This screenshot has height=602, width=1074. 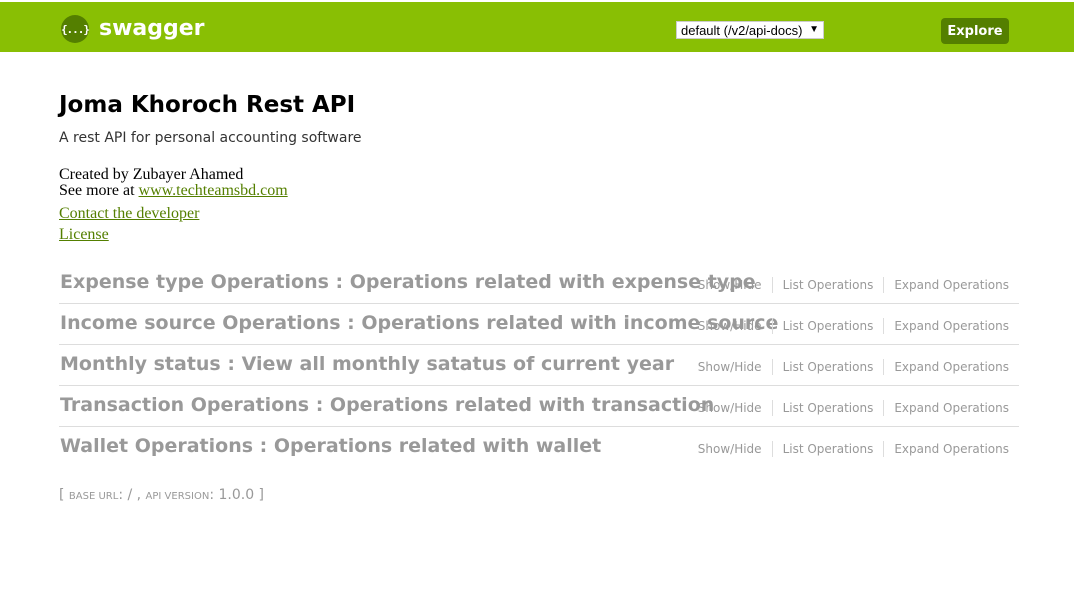 I want to click on see-more-prefix: See more at, so click(x=99, y=190).